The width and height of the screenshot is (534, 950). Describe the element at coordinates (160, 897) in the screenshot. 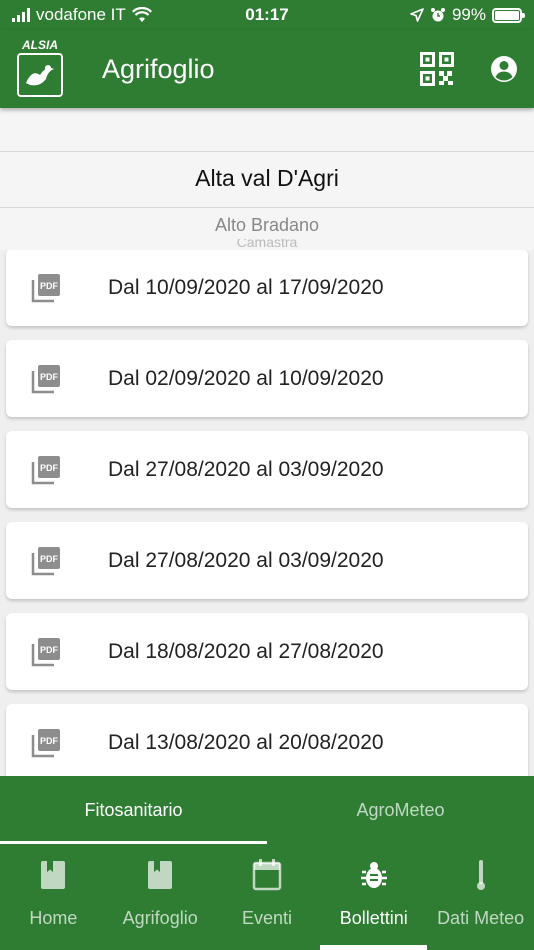

I see `nav-item-agrifoglio: Agrifoglio` at that location.